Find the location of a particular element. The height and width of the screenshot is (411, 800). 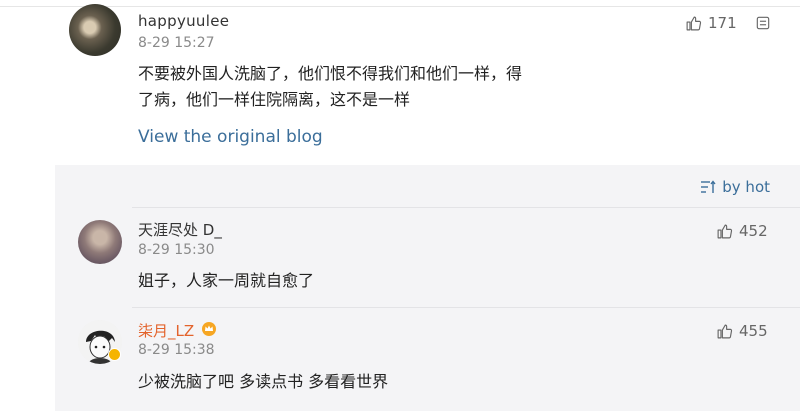

sort-by-hot-button: by hot is located at coordinates (735, 187).